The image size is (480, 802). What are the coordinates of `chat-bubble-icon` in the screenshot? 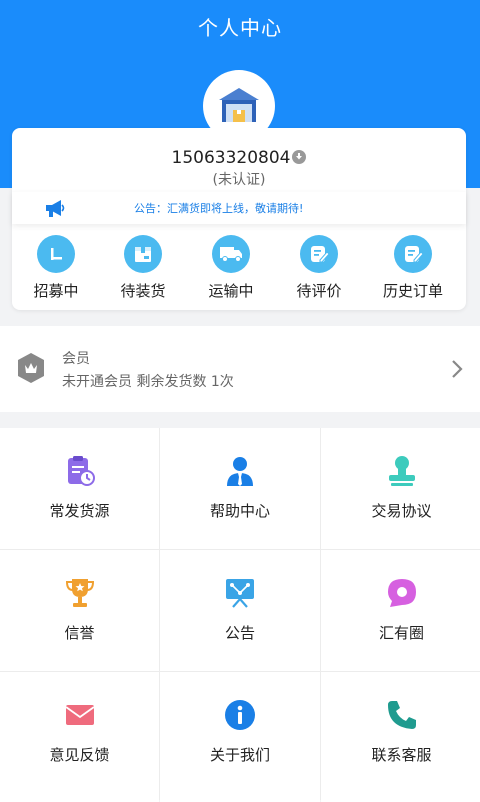 It's located at (401, 593).